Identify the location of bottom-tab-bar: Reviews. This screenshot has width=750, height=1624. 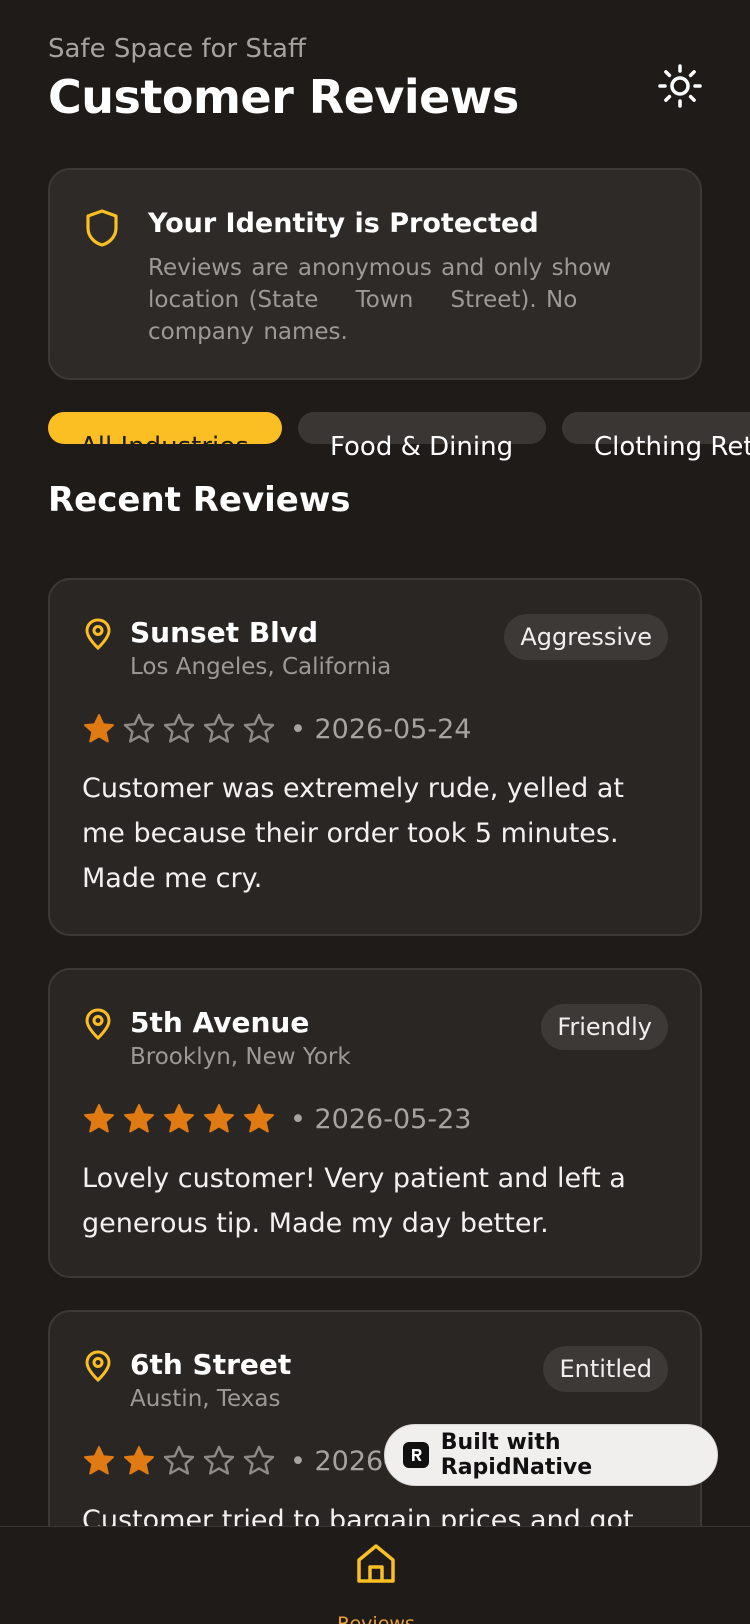
(375, 1575).